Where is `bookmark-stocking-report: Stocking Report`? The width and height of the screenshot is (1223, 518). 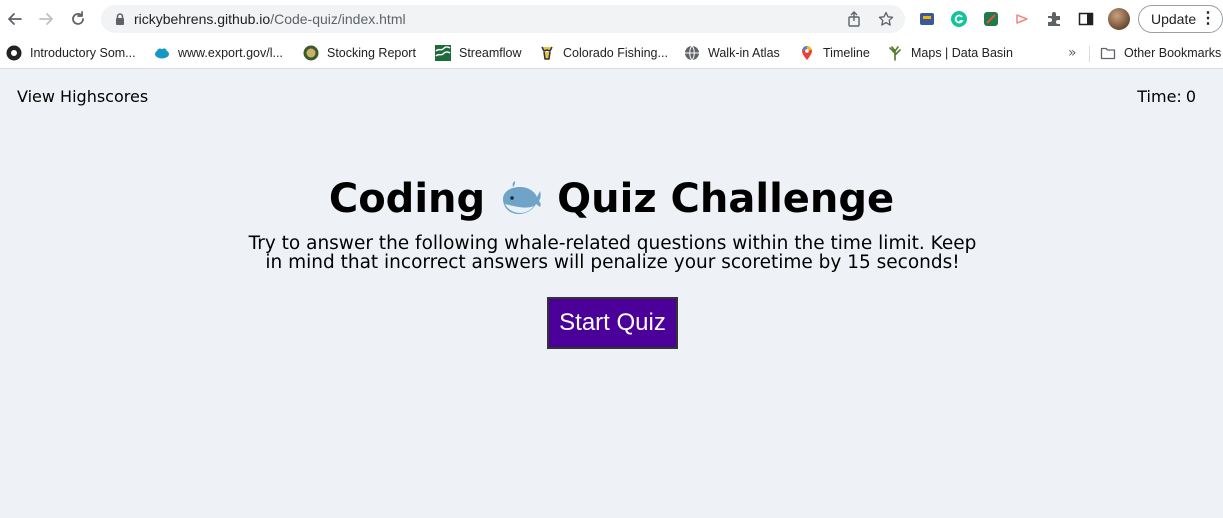
bookmark-stocking-report: Stocking Report is located at coordinates (359, 53).